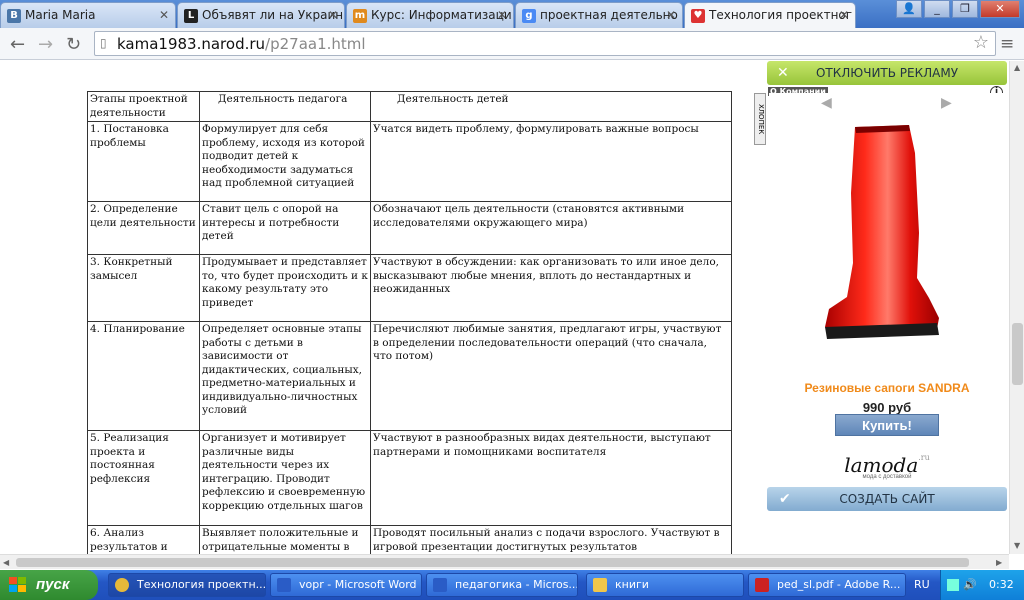 The height and width of the screenshot is (600, 1024). I want to click on restore-button: ❐, so click(965, 9).